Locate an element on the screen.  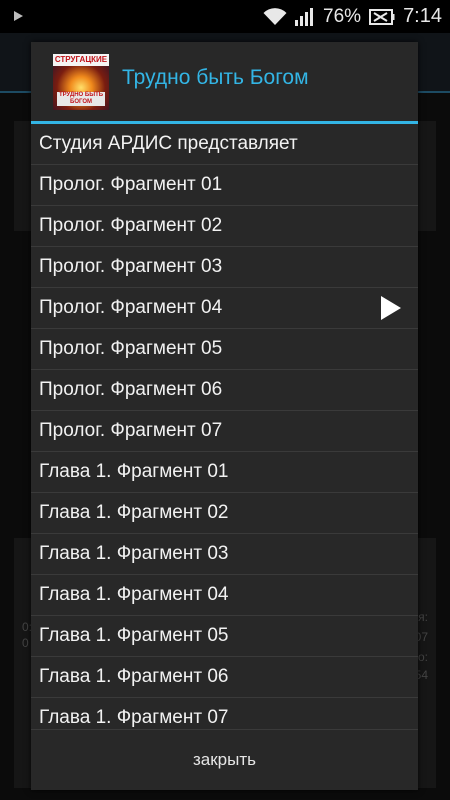
list-item: Глава 1. Фрагмент 07 is located at coordinates (224, 713).